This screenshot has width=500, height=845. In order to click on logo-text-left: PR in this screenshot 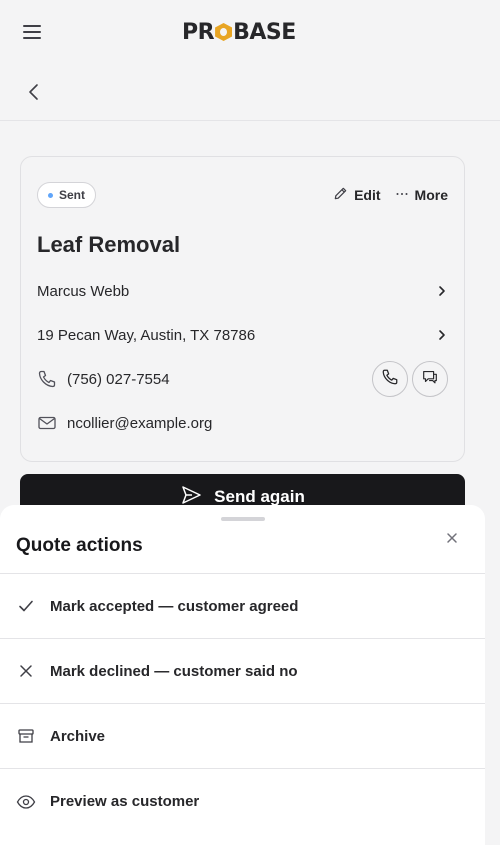, I will do `click(198, 32)`.